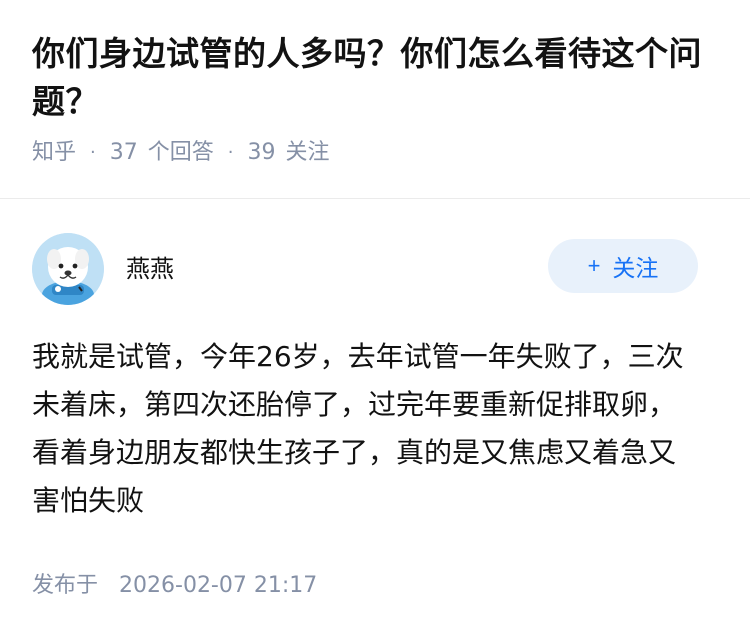 The height and width of the screenshot is (628, 750). I want to click on plus-icon: +, so click(594, 265).